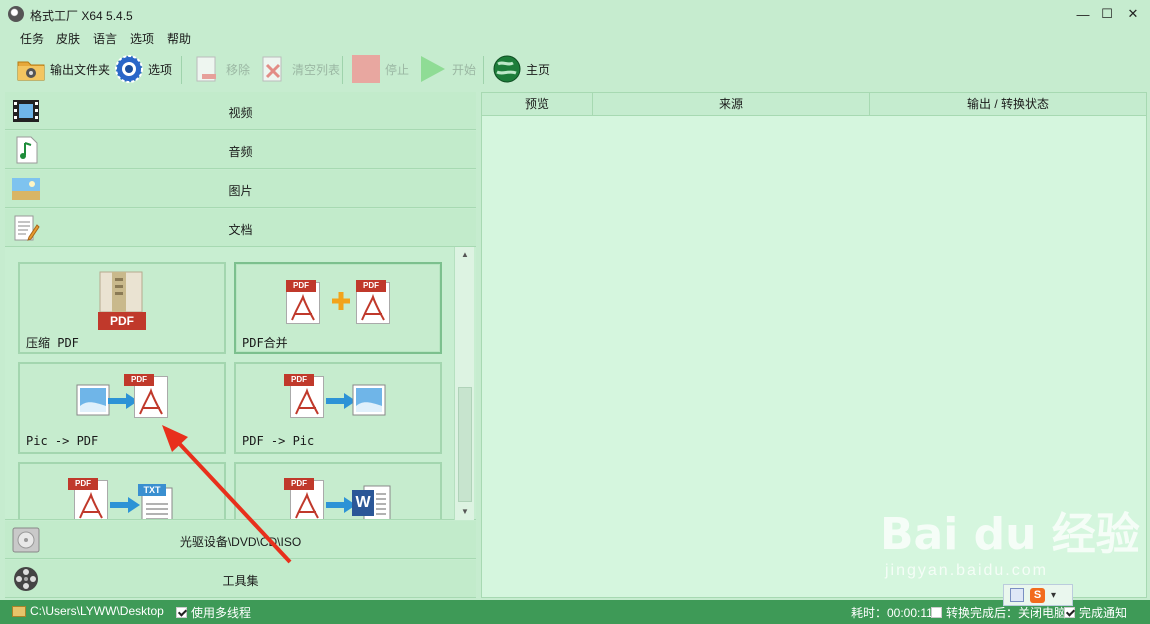  What do you see at coordinates (265, 343) in the screenshot?
I see `tile-pdf-merge-label: PDF合并` at bounding box center [265, 343].